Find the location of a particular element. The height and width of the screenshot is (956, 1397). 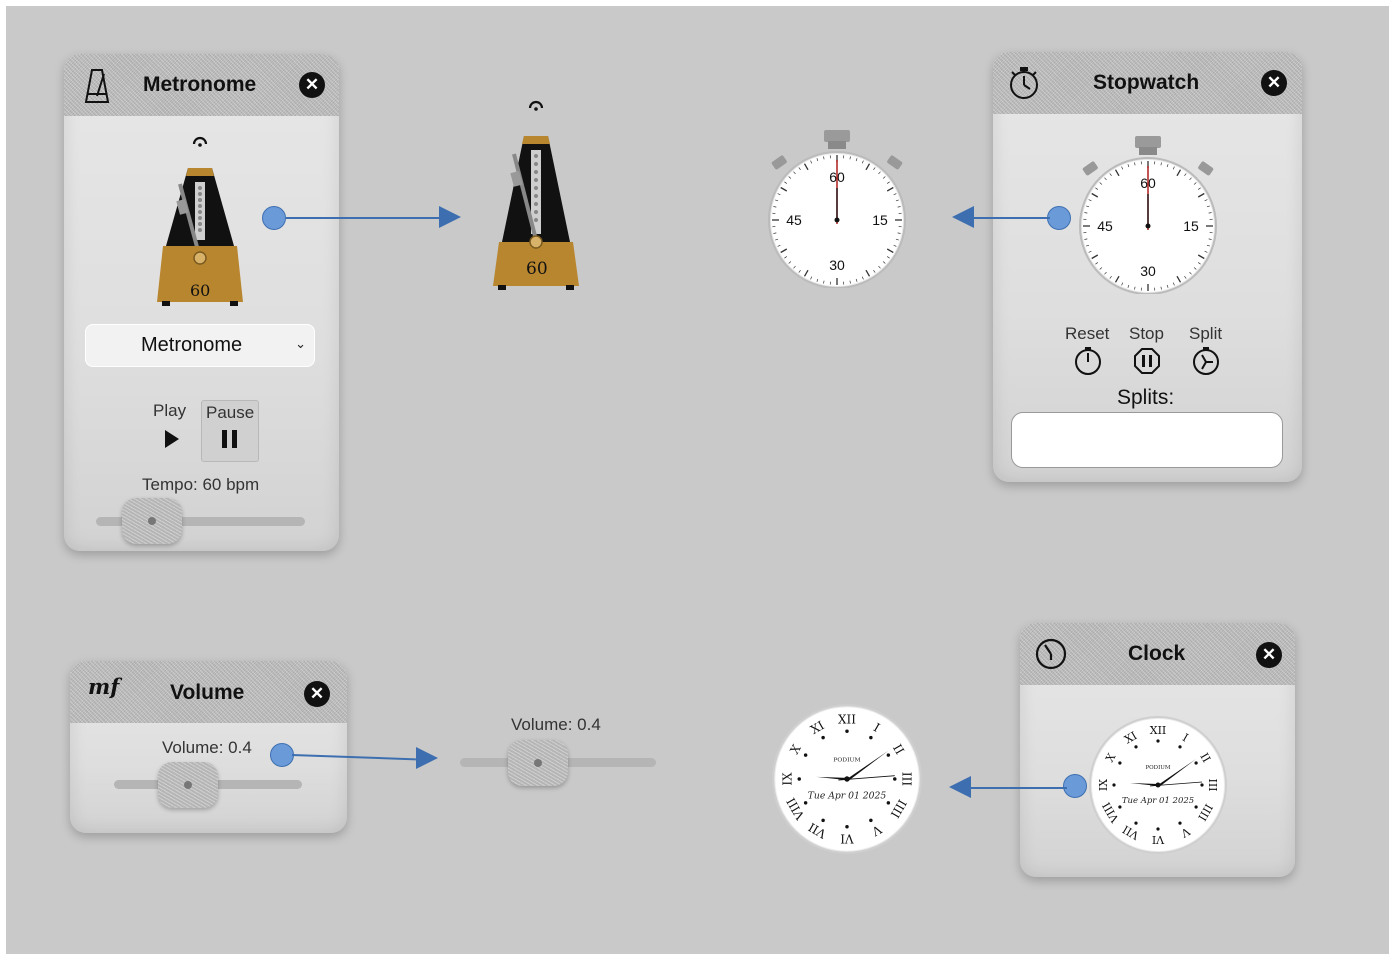

clock-numeral: VI is located at coordinates (847, 838).